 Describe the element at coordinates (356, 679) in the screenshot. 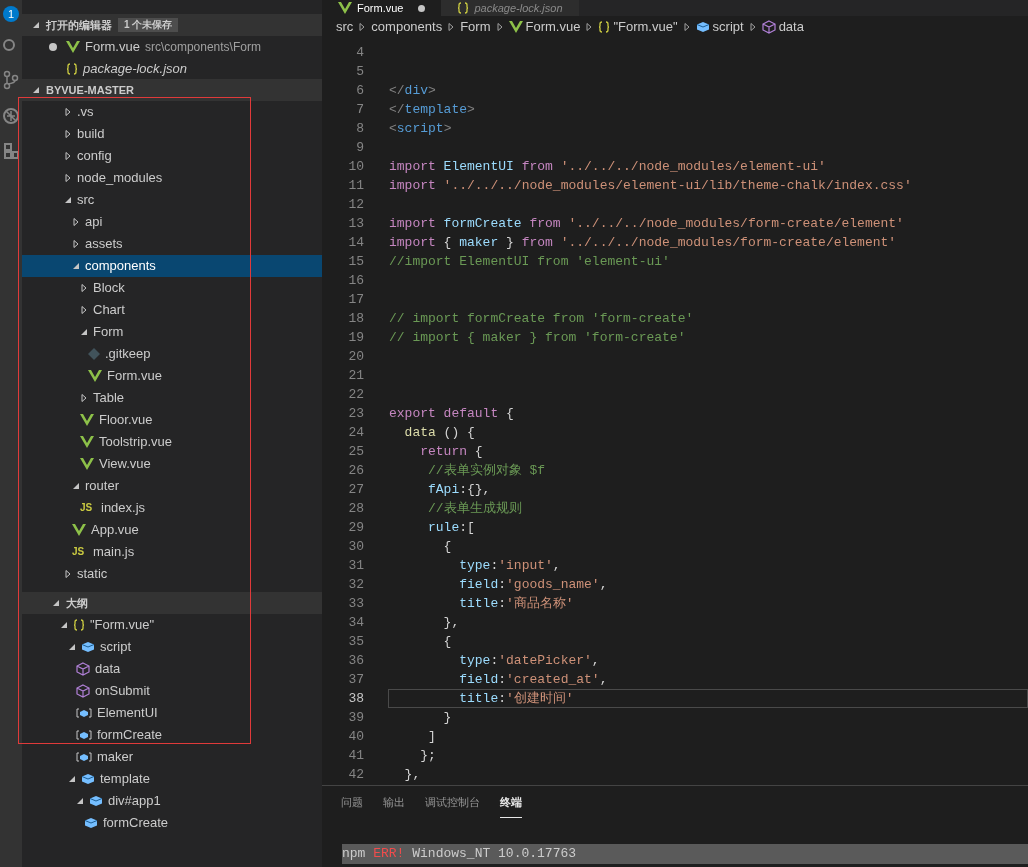

I see `line-number: 37` at that location.